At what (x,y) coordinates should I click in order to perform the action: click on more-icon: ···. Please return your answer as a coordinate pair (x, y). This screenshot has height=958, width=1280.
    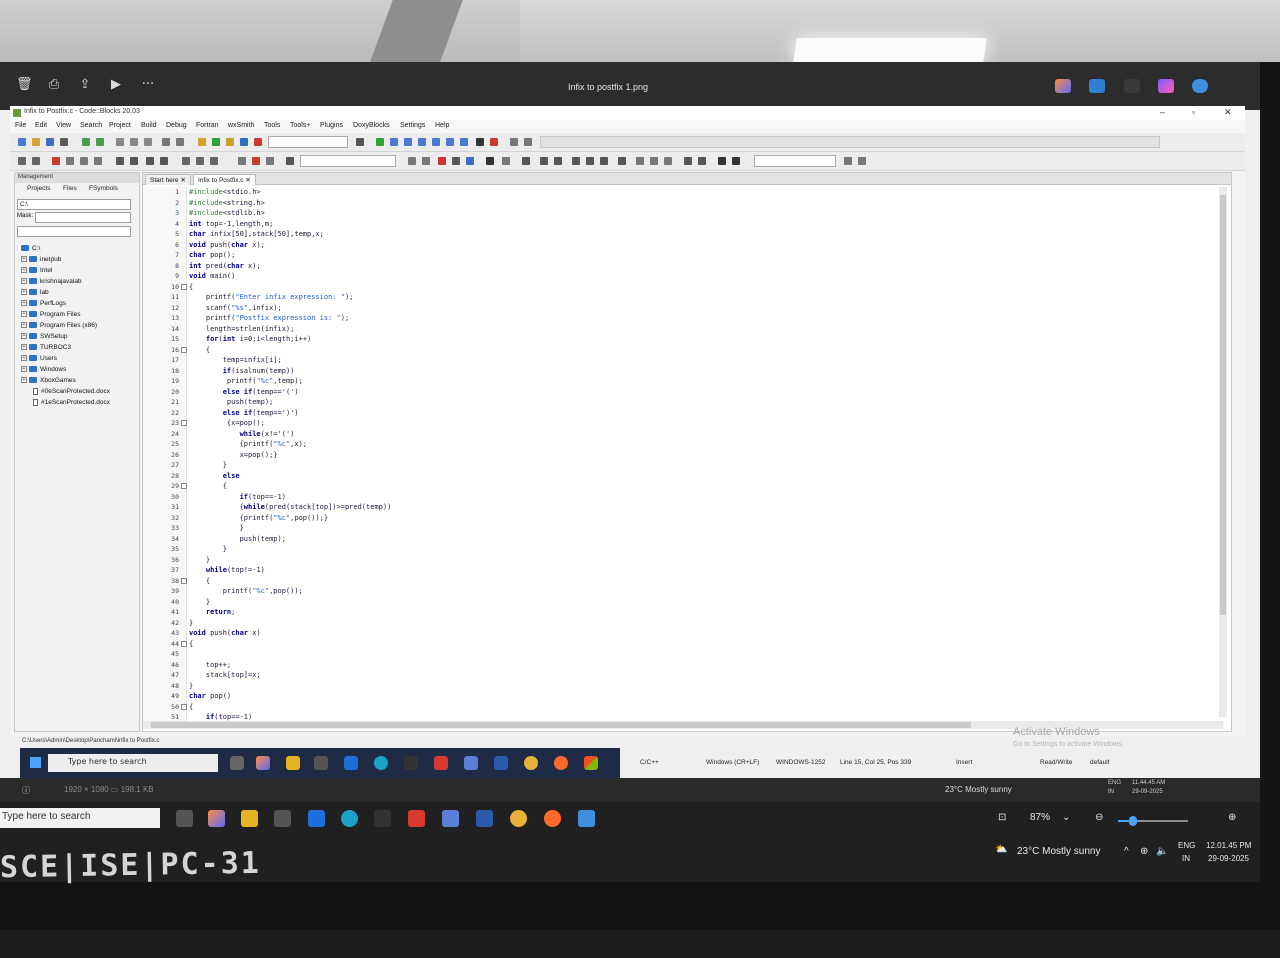
    Looking at the image, I should click on (148, 85).